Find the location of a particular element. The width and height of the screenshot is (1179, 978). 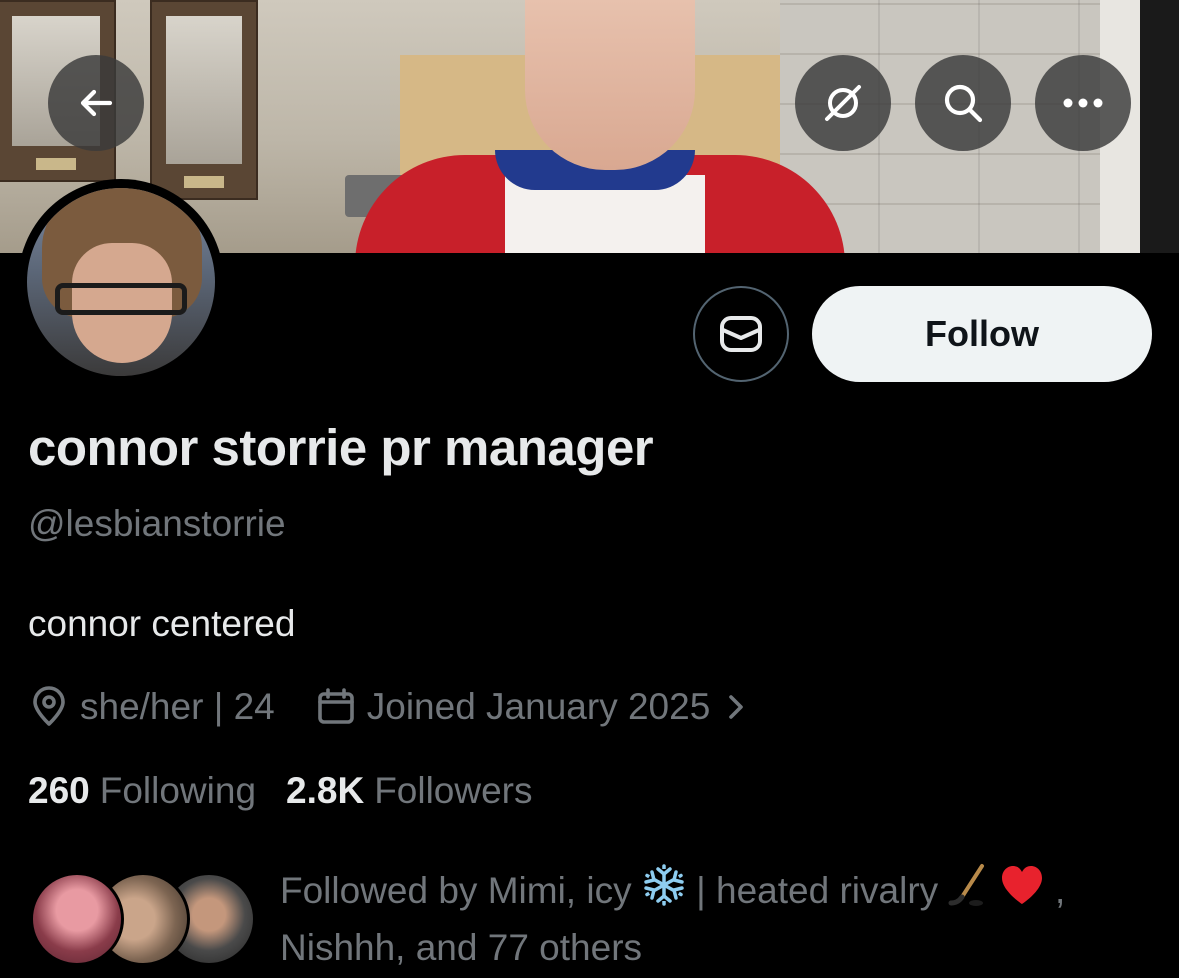

arrow-left-icon is located at coordinates (96, 103).